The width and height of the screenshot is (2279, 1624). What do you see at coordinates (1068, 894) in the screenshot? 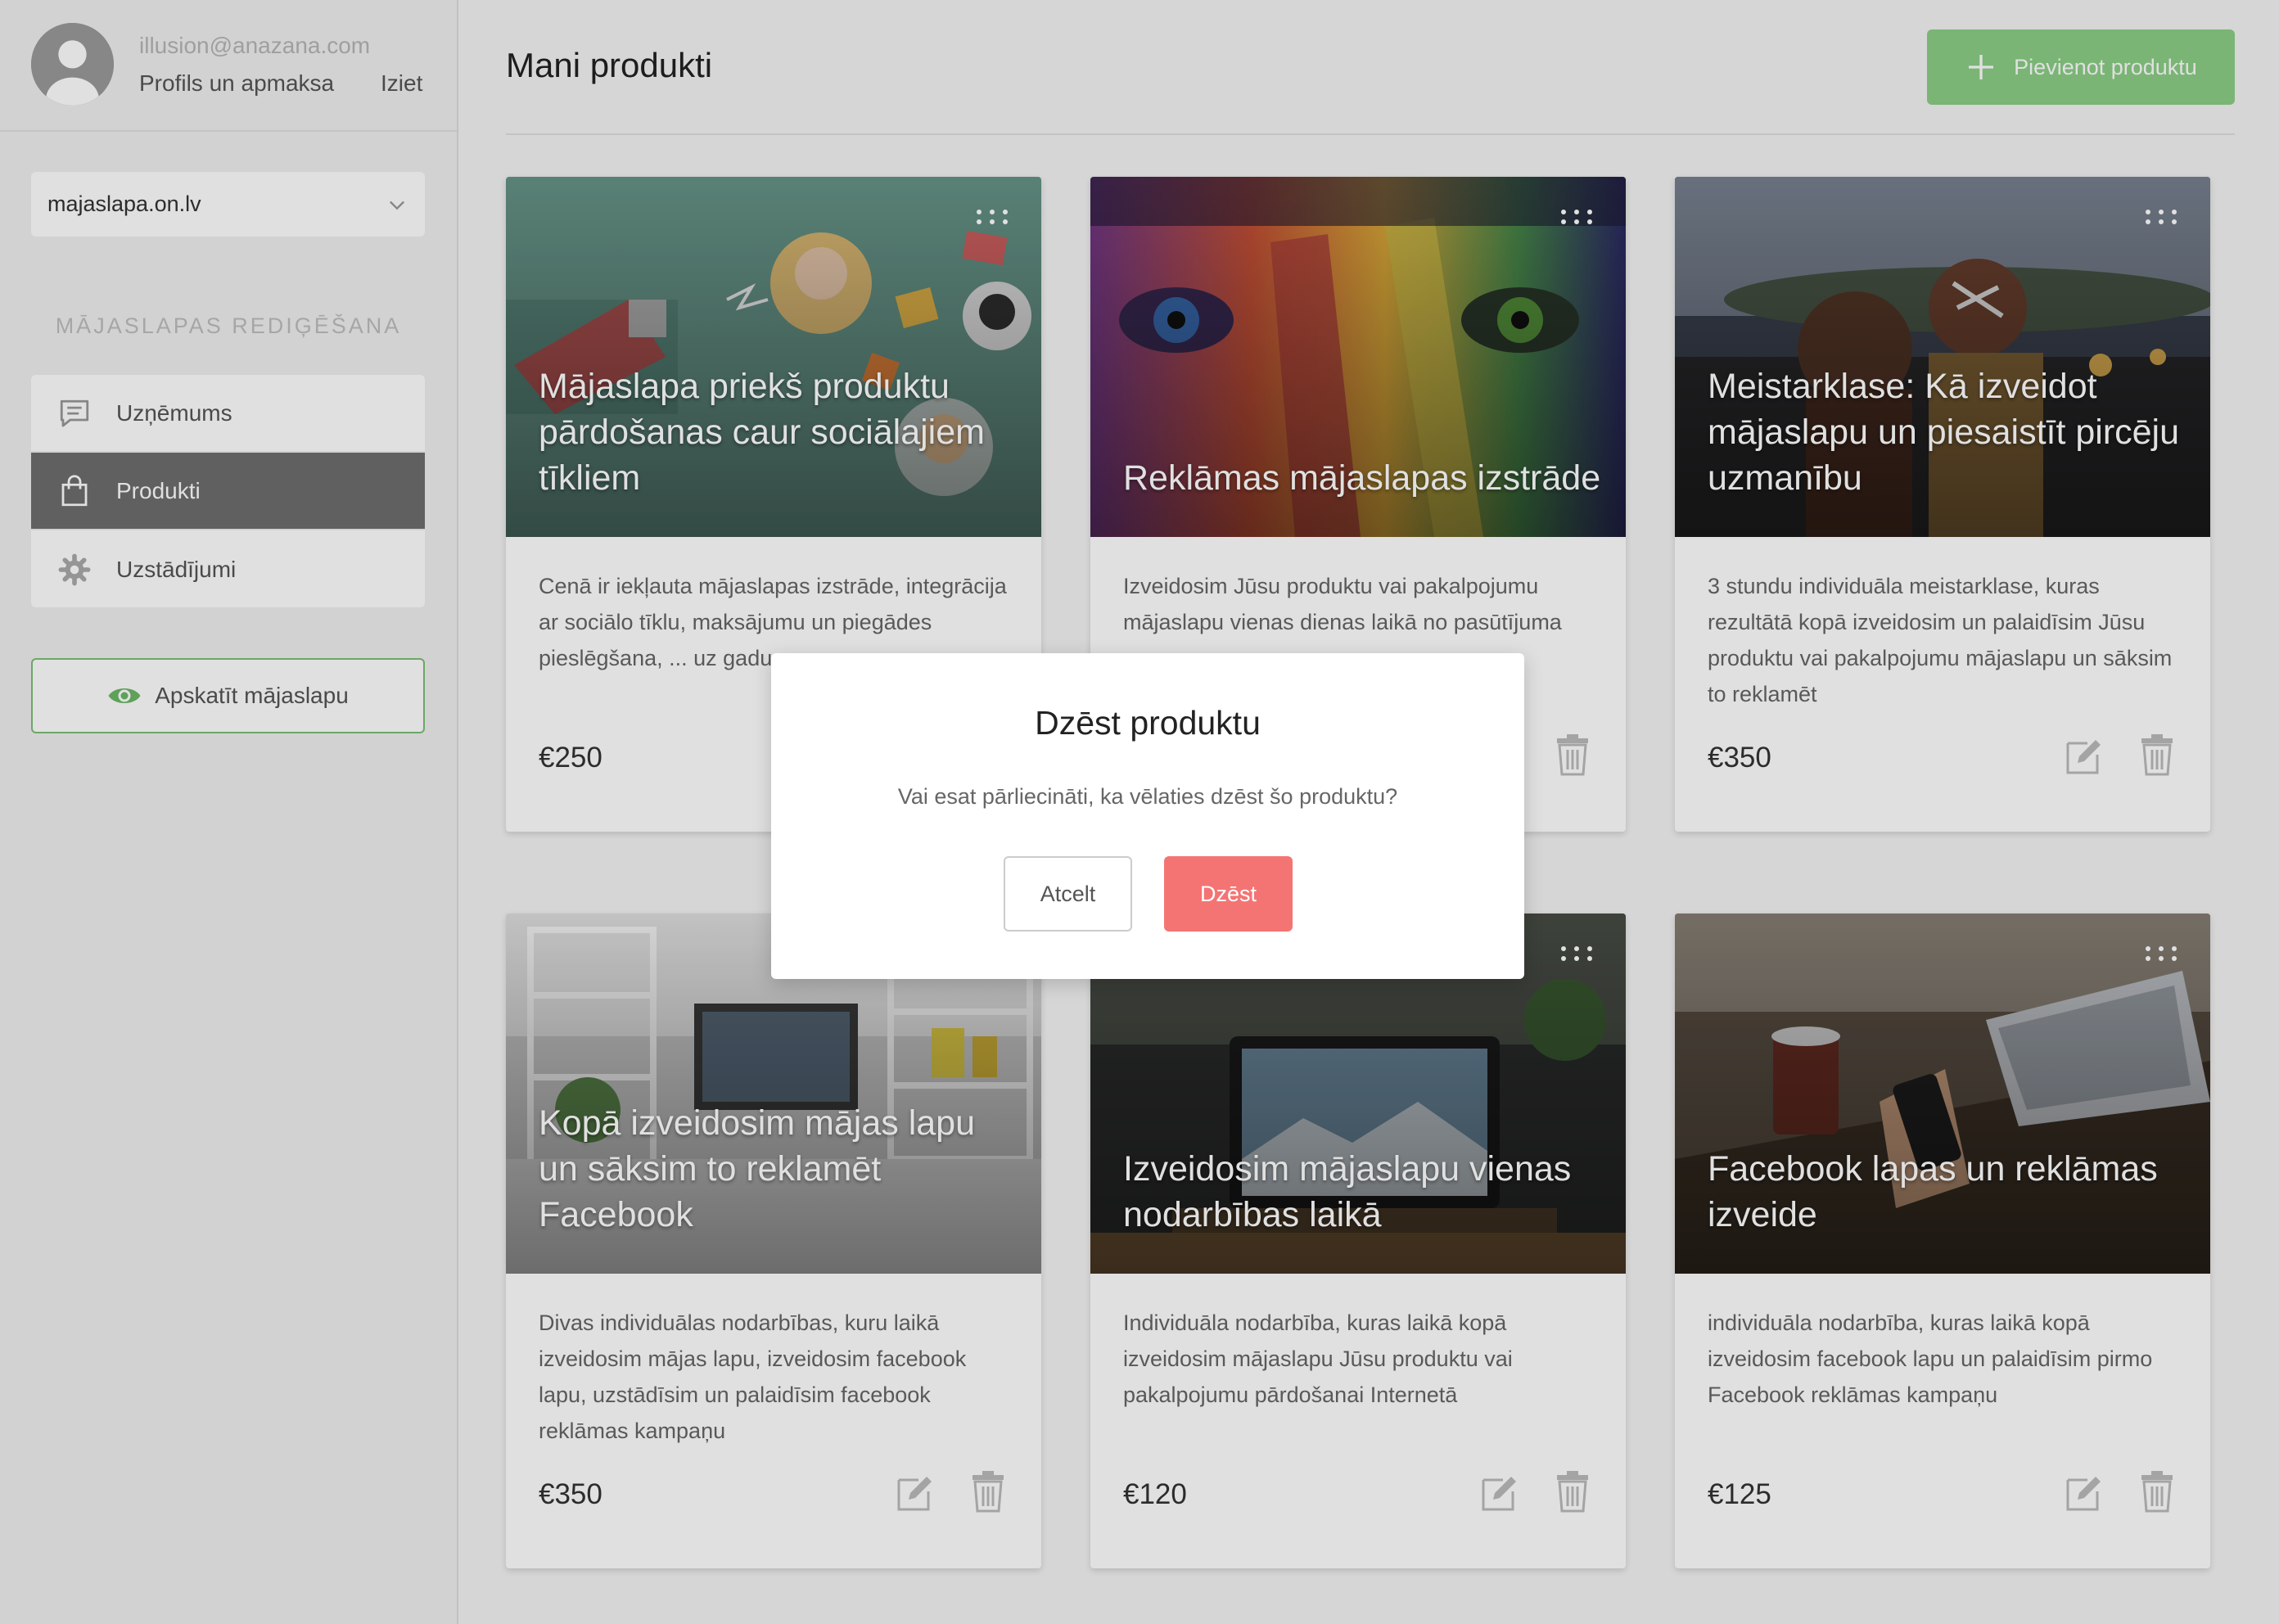
I see `cancel-button: Atcelt` at bounding box center [1068, 894].